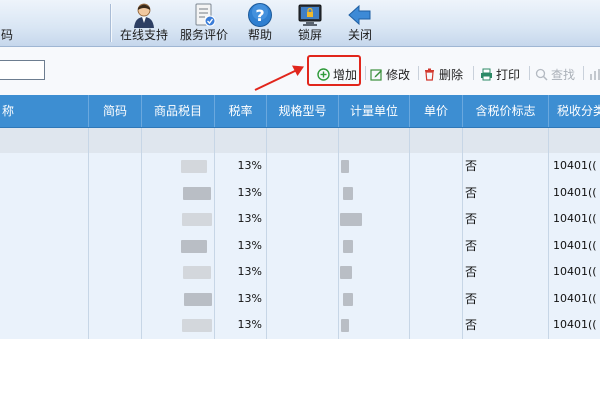 The image size is (600, 400). Describe the element at coordinates (259, 35) in the screenshot. I see `help-label: 帮助` at that location.